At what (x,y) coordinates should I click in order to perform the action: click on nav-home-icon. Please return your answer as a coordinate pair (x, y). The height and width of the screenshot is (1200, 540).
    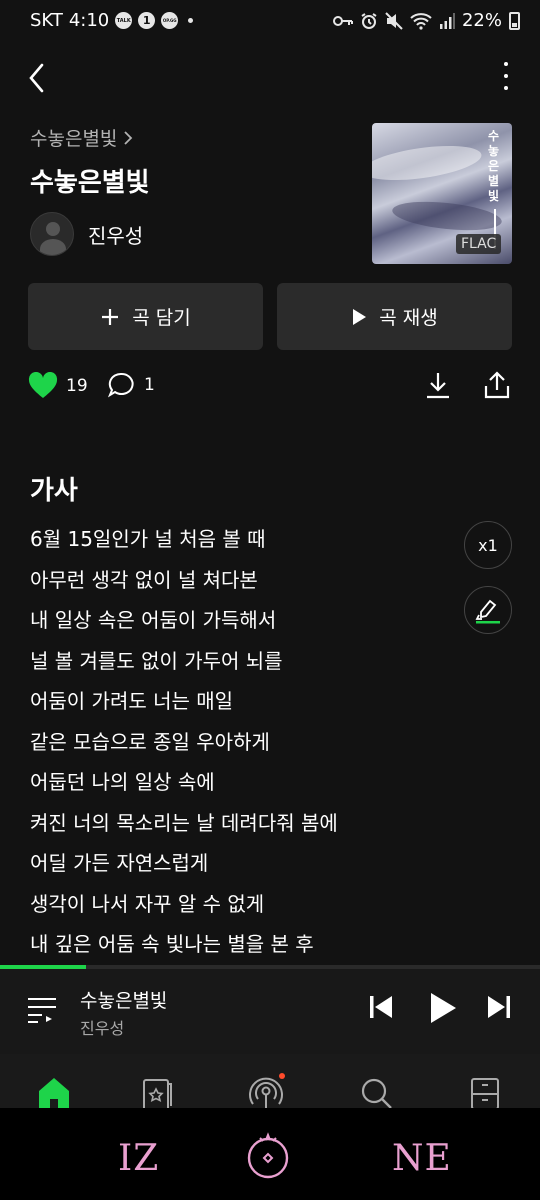
    Looking at the image, I should click on (268, 1156).